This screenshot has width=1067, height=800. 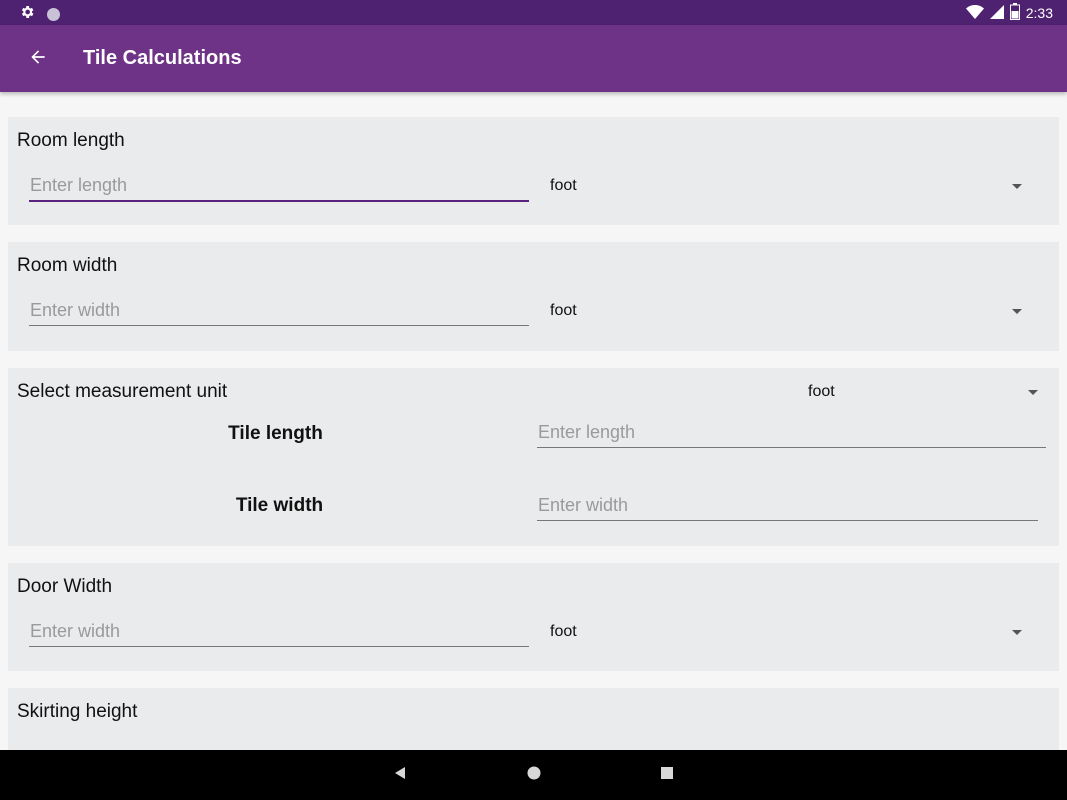 What do you see at coordinates (71, 140) in the screenshot?
I see `room-length-title: Room length` at bounding box center [71, 140].